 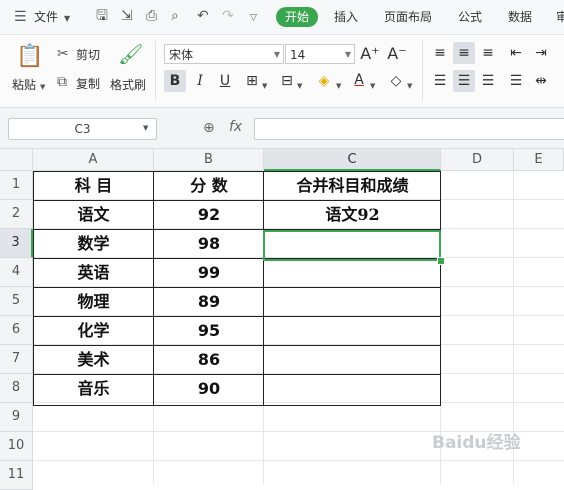 I want to click on print-preview-icon: ⌕, so click(x=175, y=16).